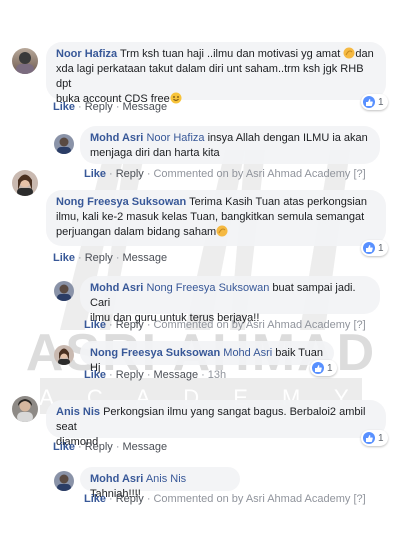 This screenshot has width=402, height=552. What do you see at coordinates (86, 54) in the screenshot?
I see `comment-author: Noor Hafiza` at bounding box center [86, 54].